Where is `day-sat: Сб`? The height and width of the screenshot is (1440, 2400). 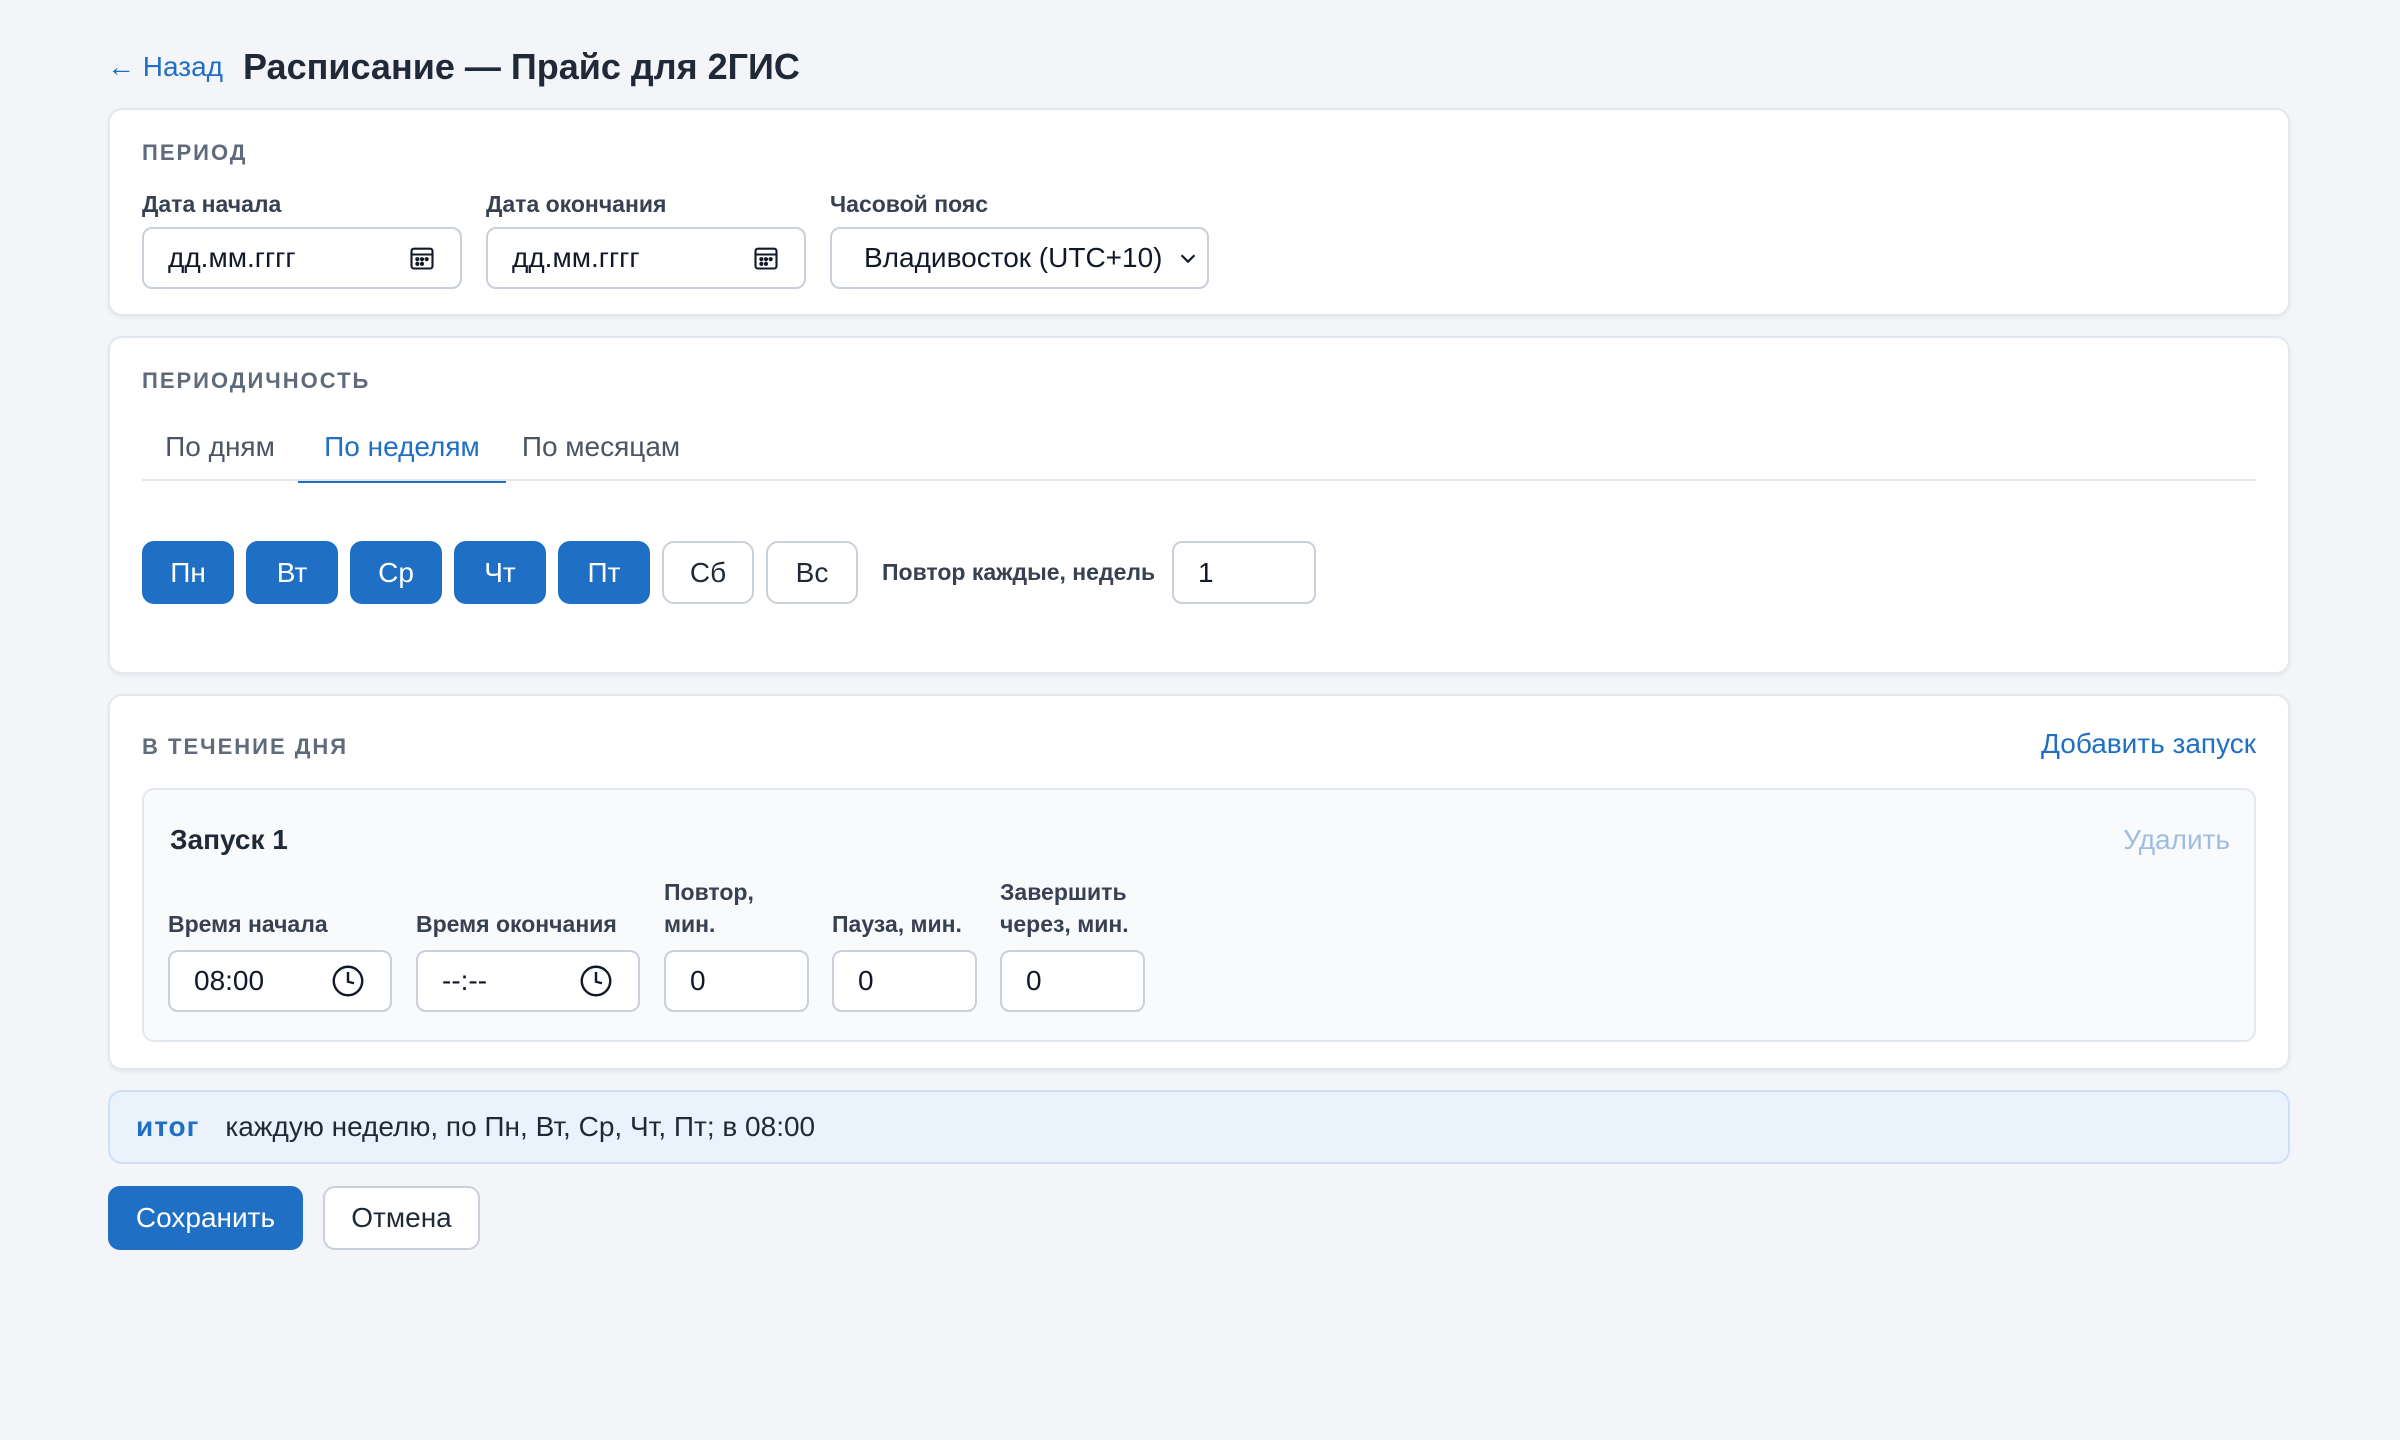 day-sat: Сб is located at coordinates (708, 572).